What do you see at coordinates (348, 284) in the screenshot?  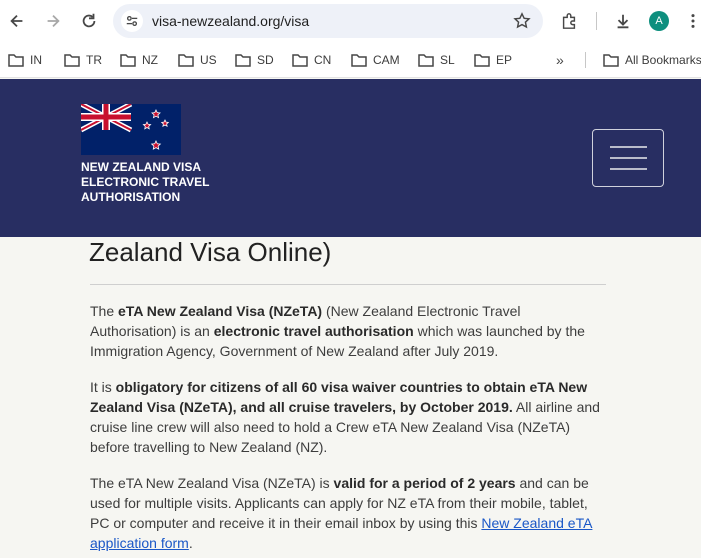 I see `heading-divider` at bounding box center [348, 284].